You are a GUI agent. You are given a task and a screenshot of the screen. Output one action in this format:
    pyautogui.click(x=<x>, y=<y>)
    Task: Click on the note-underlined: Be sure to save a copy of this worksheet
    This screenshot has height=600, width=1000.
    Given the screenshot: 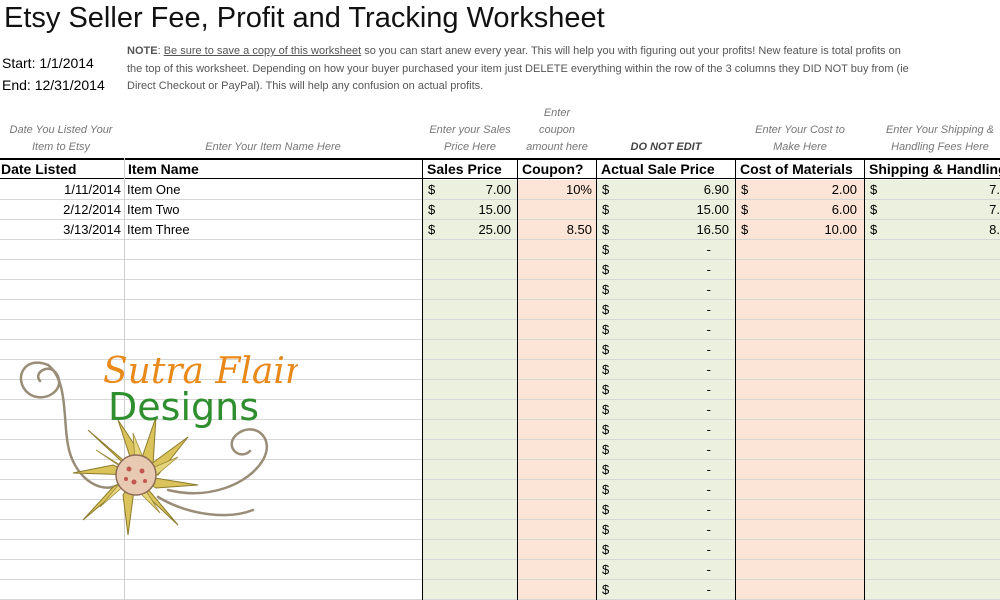 What is the action you would take?
    pyautogui.click(x=262, y=51)
    